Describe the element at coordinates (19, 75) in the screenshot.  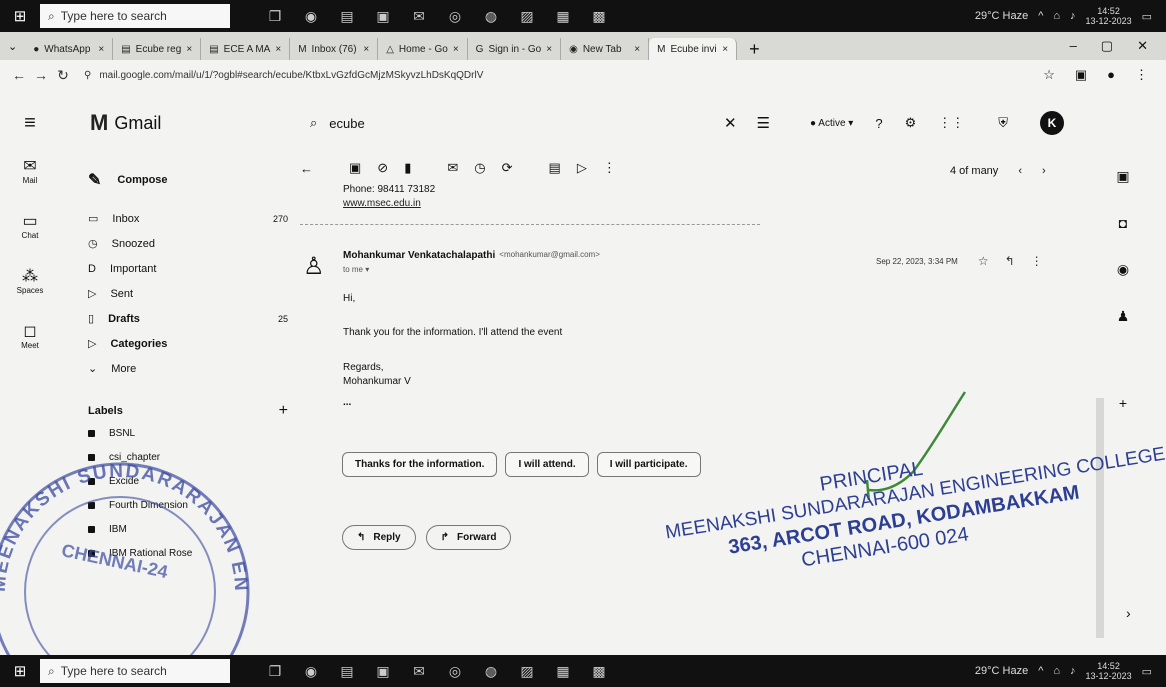
I see `back-icon: ←` at that location.